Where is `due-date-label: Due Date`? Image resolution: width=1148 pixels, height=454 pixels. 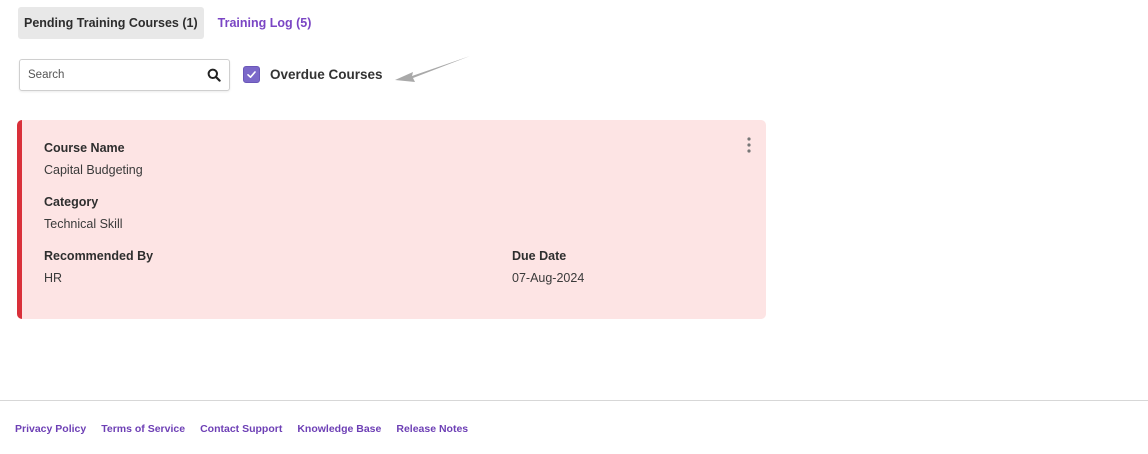
due-date-label: Due Date is located at coordinates (539, 256).